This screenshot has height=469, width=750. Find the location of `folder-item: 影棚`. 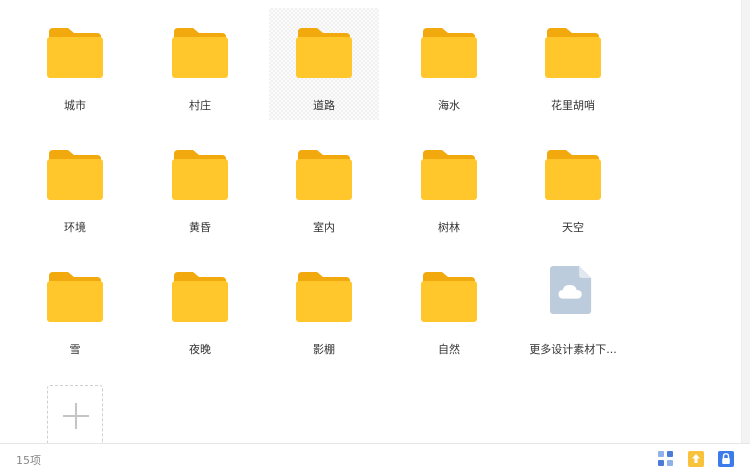

folder-item: 影棚 is located at coordinates (324, 308).